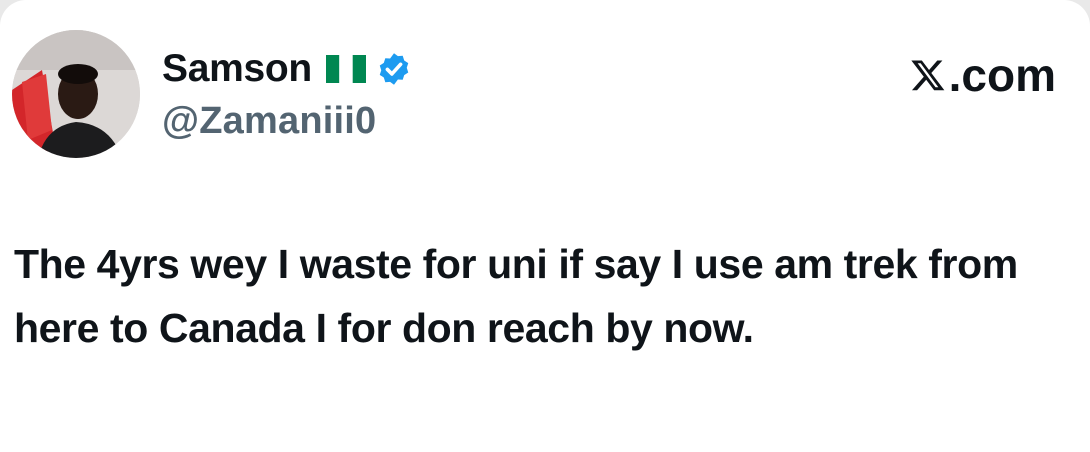  Describe the element at coordinates (1002, 75) in the screenshot. I see `brand-label: .com` at that location.